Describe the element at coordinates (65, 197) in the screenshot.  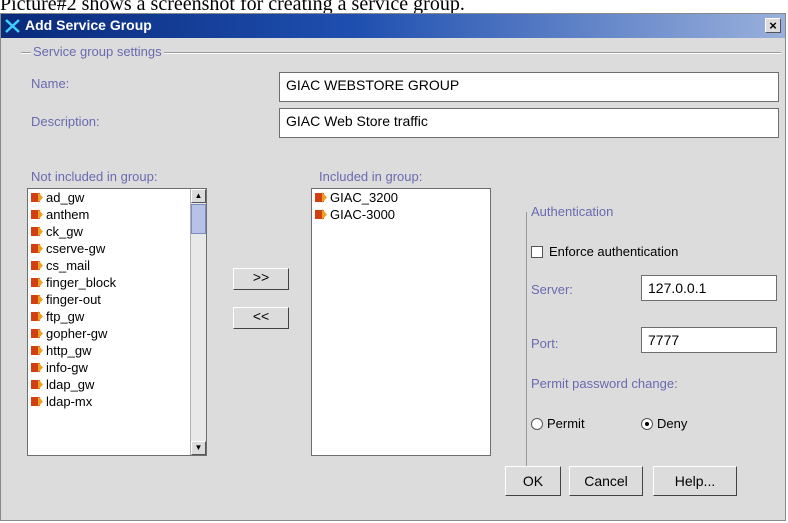
I see `list-item-label: ad_gw` at that location.